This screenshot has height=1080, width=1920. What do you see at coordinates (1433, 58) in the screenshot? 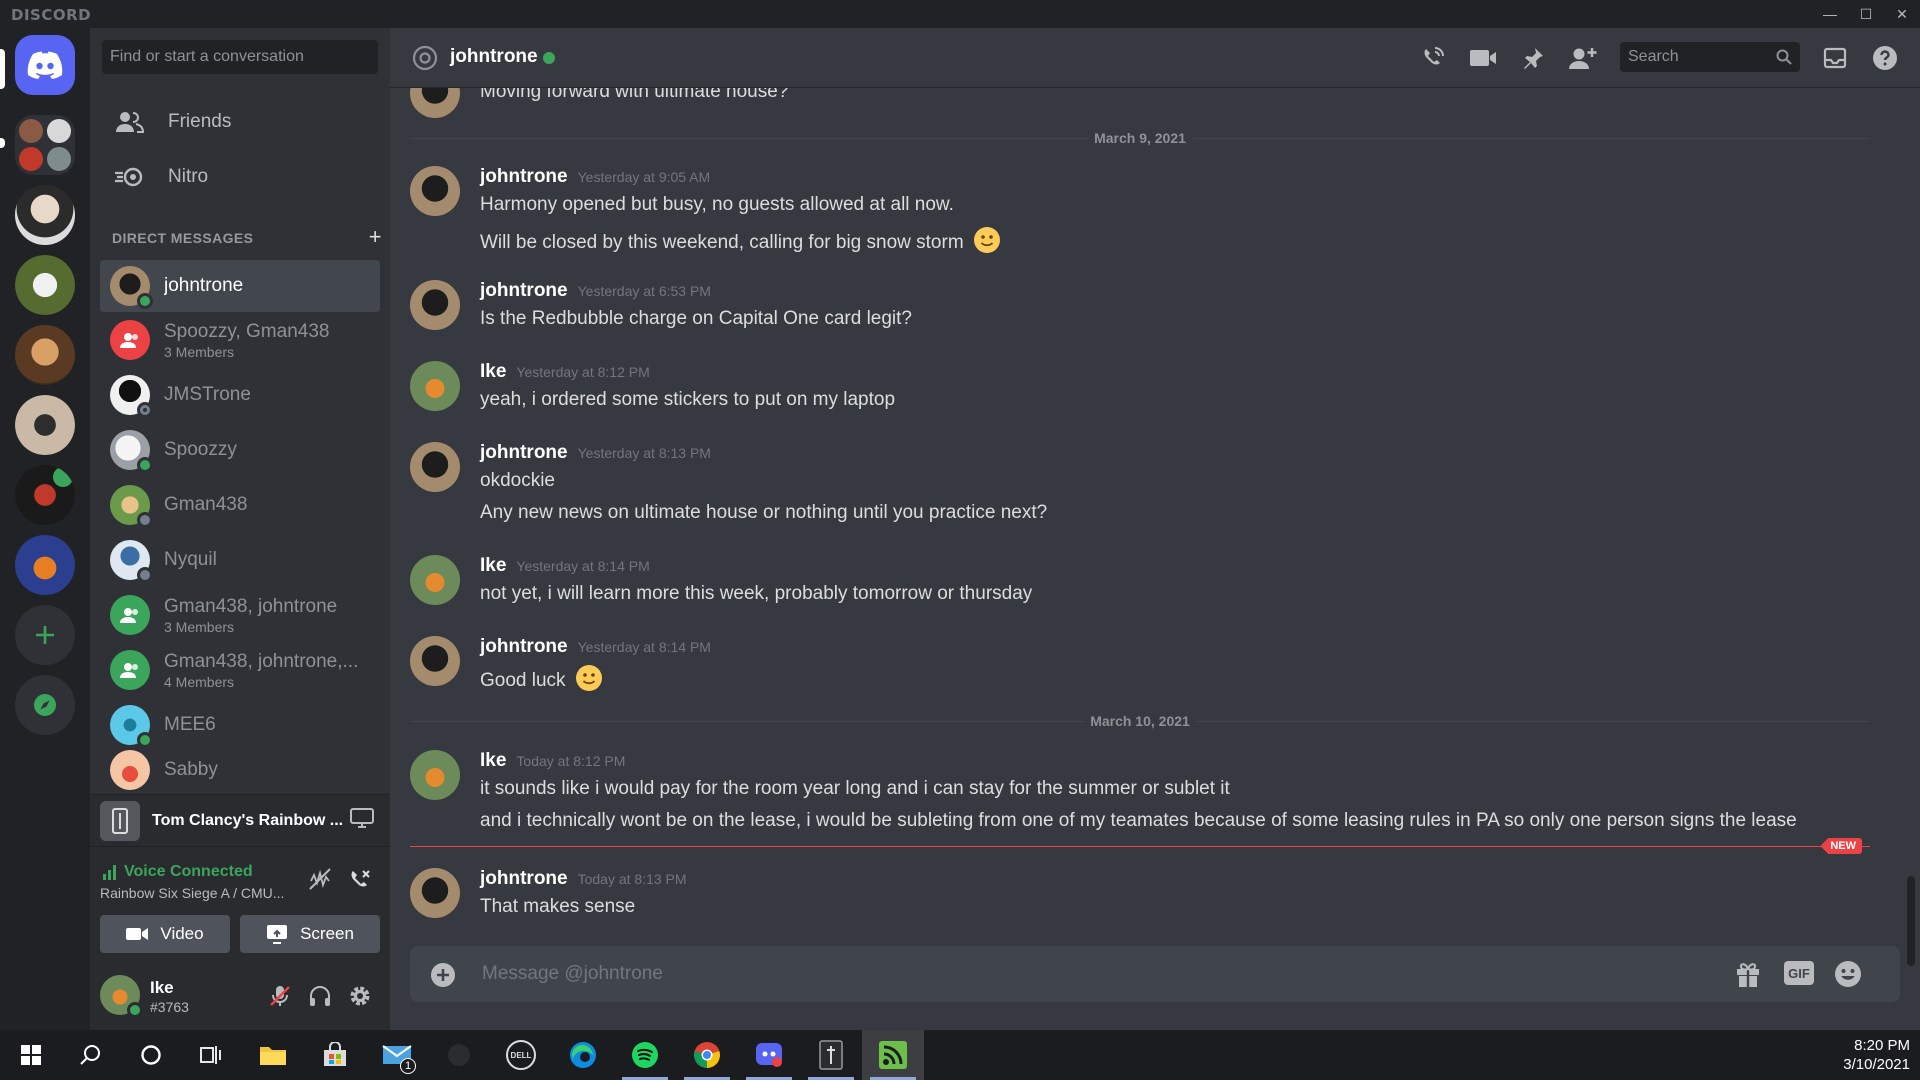
I see `voice-call-icon` at bounding box center [1433, 58].